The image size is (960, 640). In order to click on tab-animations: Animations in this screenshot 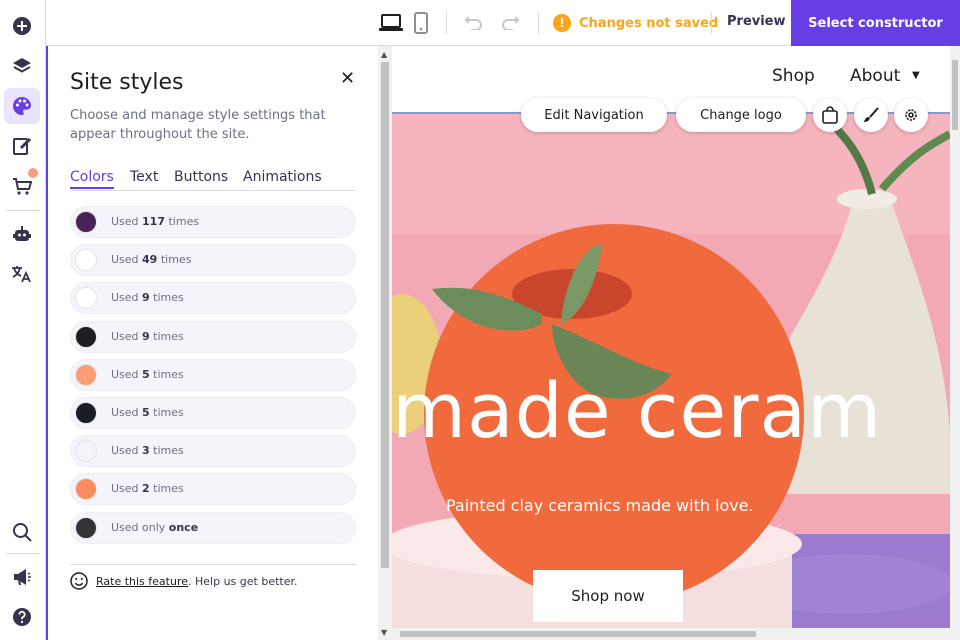, I will do `click(282, 177)`.